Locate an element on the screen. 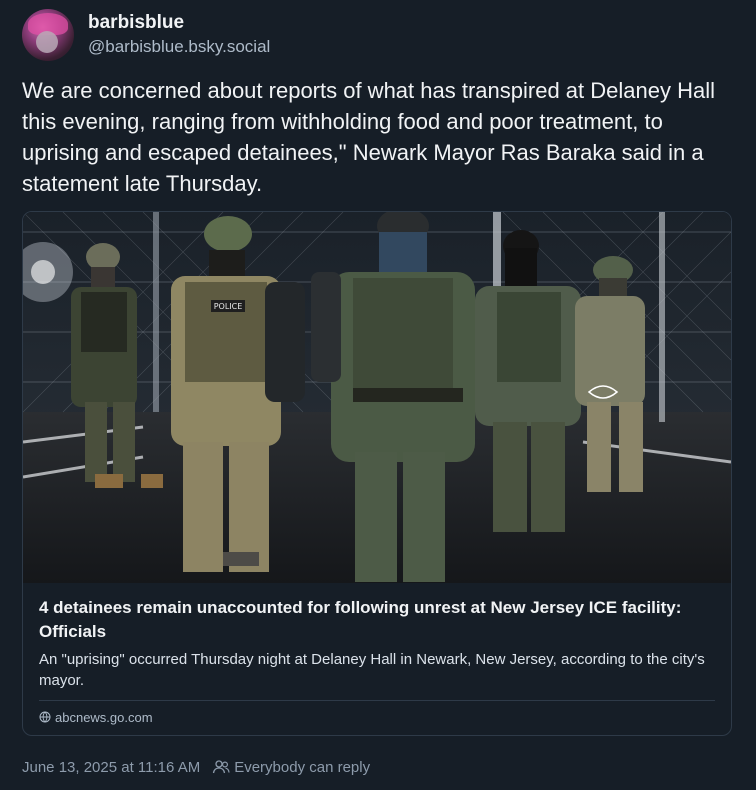 The image size is (756, 790). globe-icon is located at coordinates (45, 717).